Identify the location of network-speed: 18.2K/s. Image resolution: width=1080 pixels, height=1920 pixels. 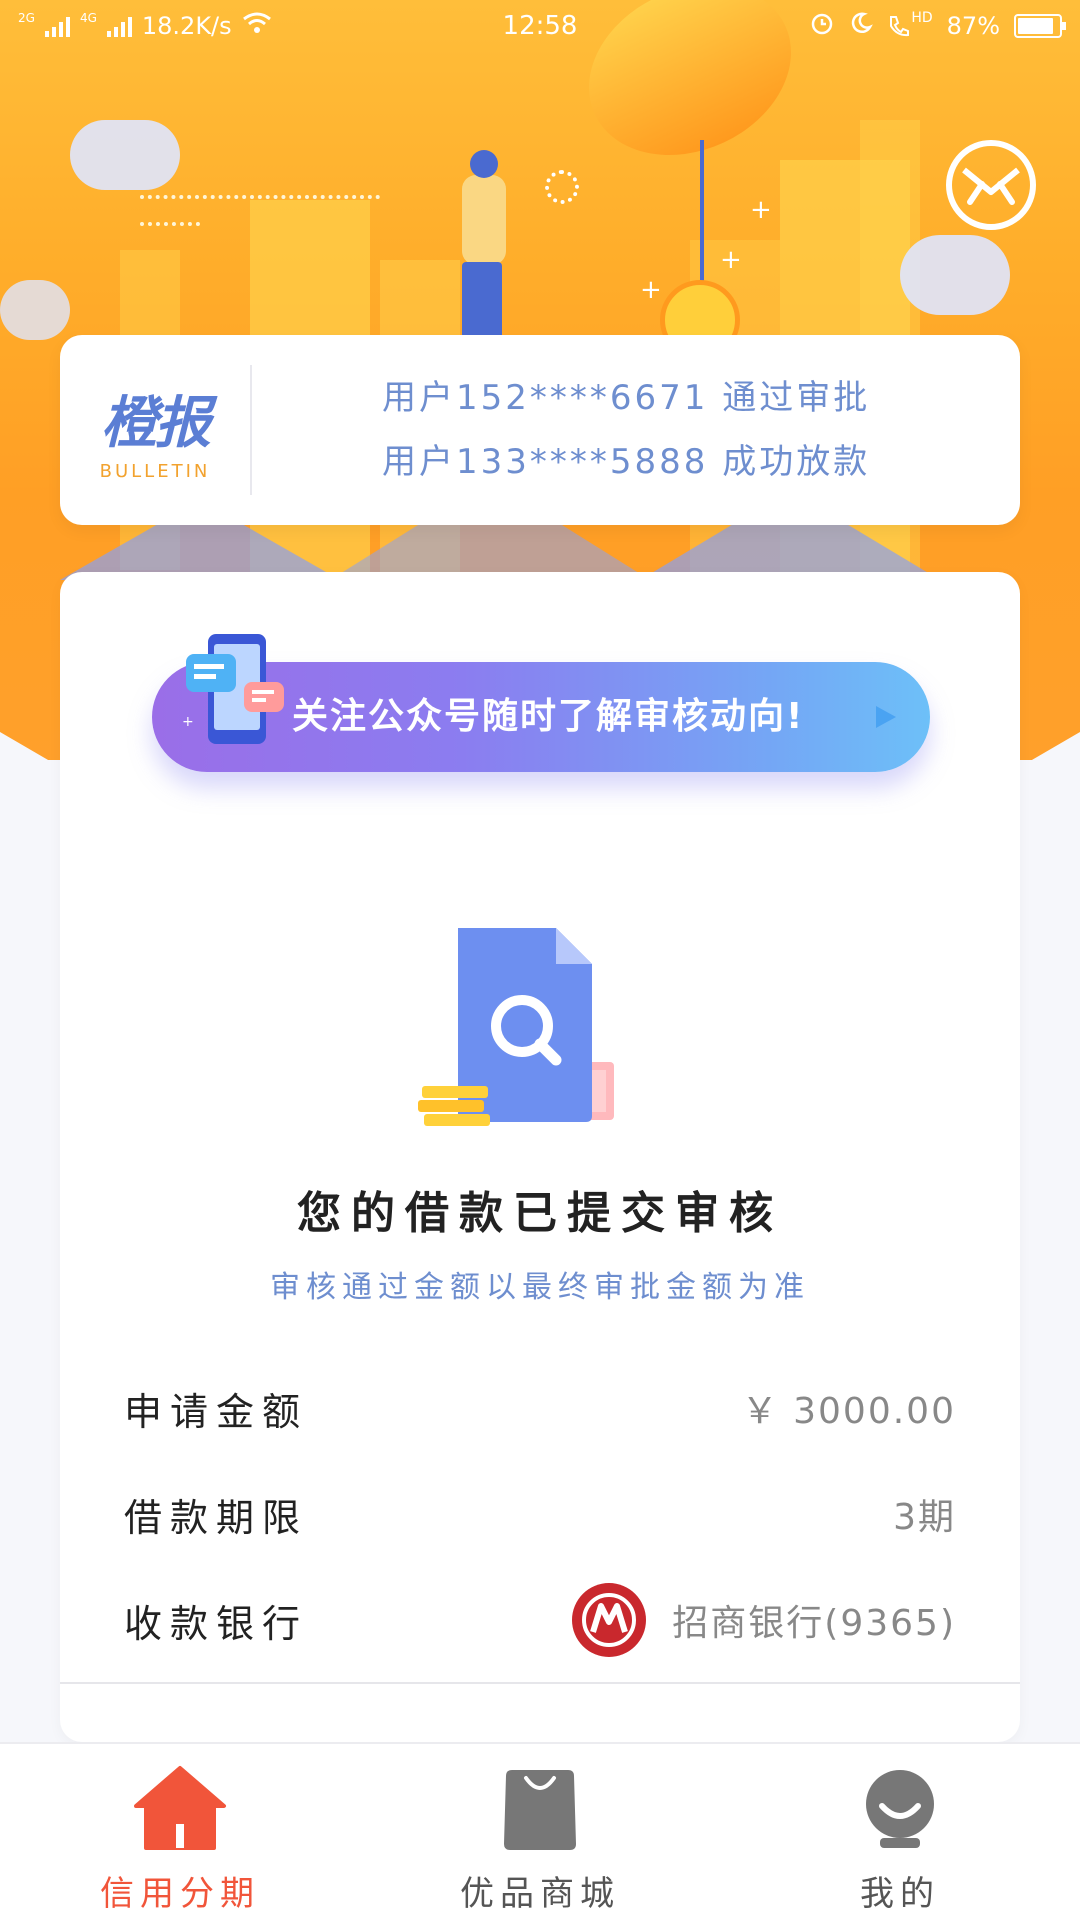
(186, 26).